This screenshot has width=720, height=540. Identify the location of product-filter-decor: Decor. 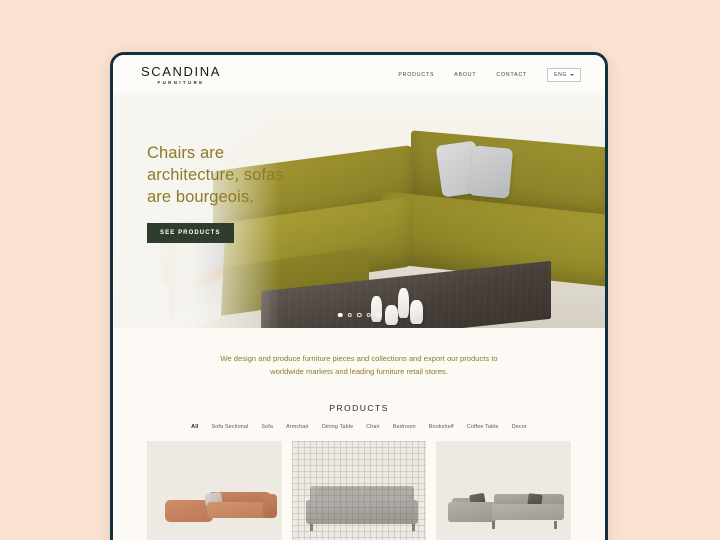
(519, 427).